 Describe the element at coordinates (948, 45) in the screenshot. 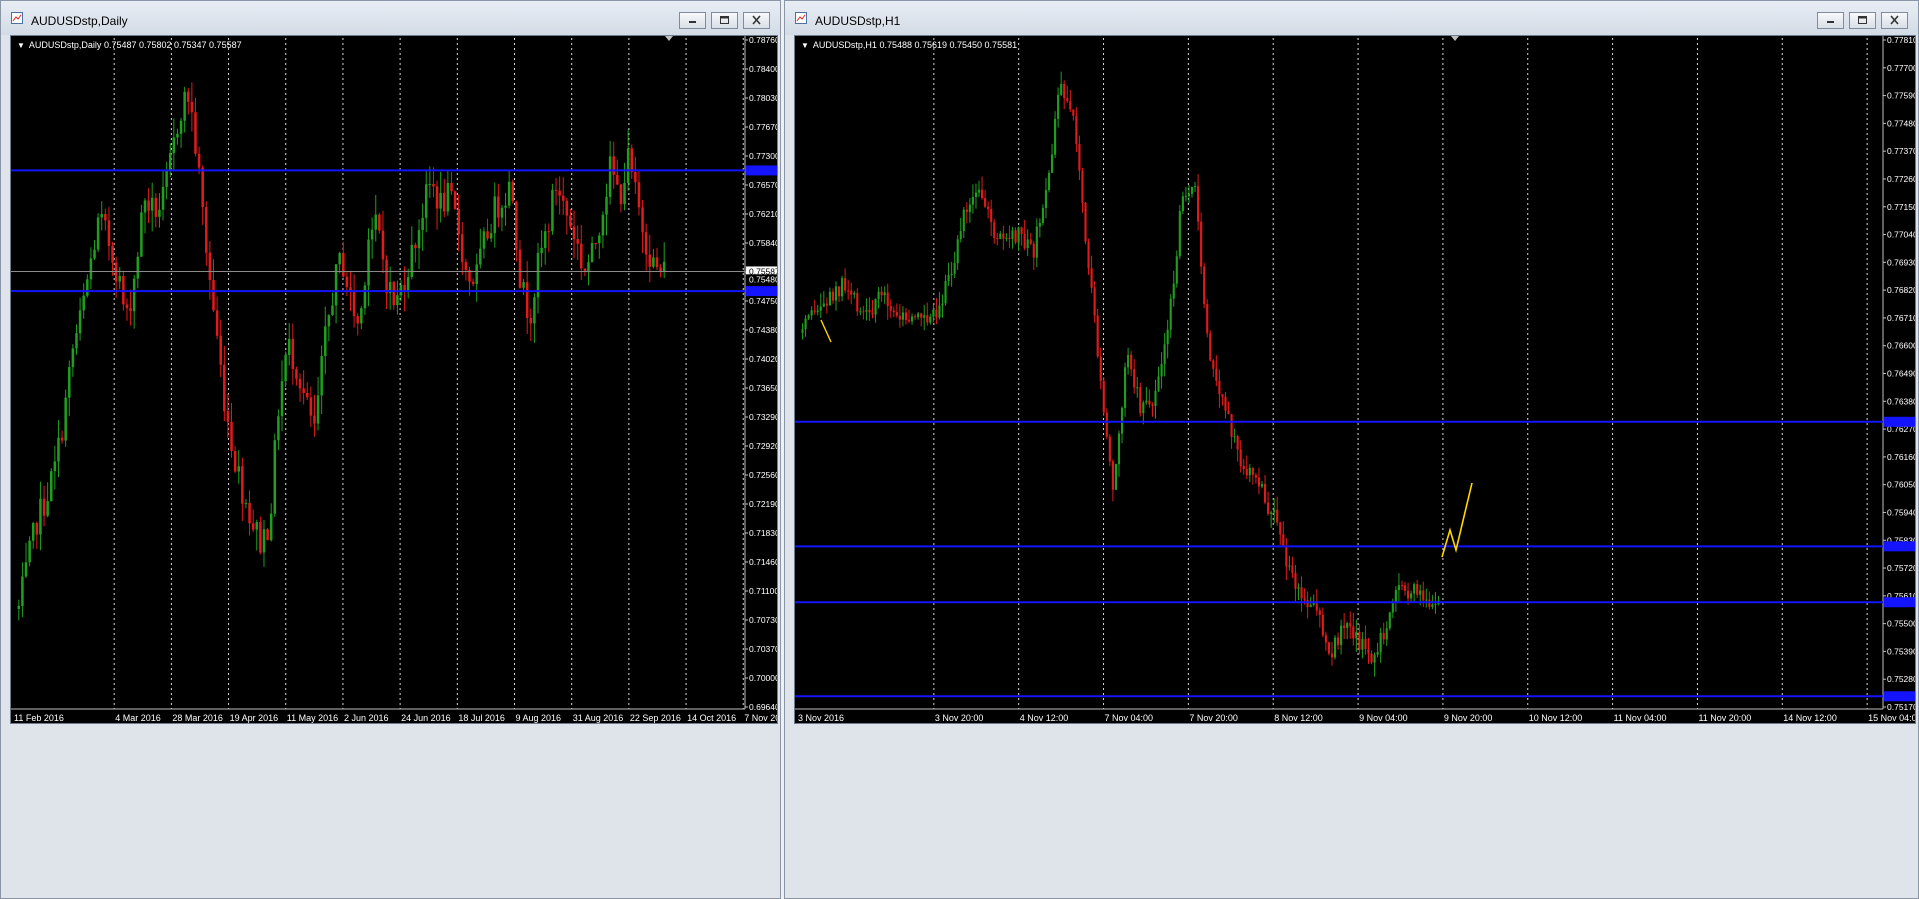

I see `ohlc-values: 0.75488 0.75619 0.75450 0.75581` at that location.